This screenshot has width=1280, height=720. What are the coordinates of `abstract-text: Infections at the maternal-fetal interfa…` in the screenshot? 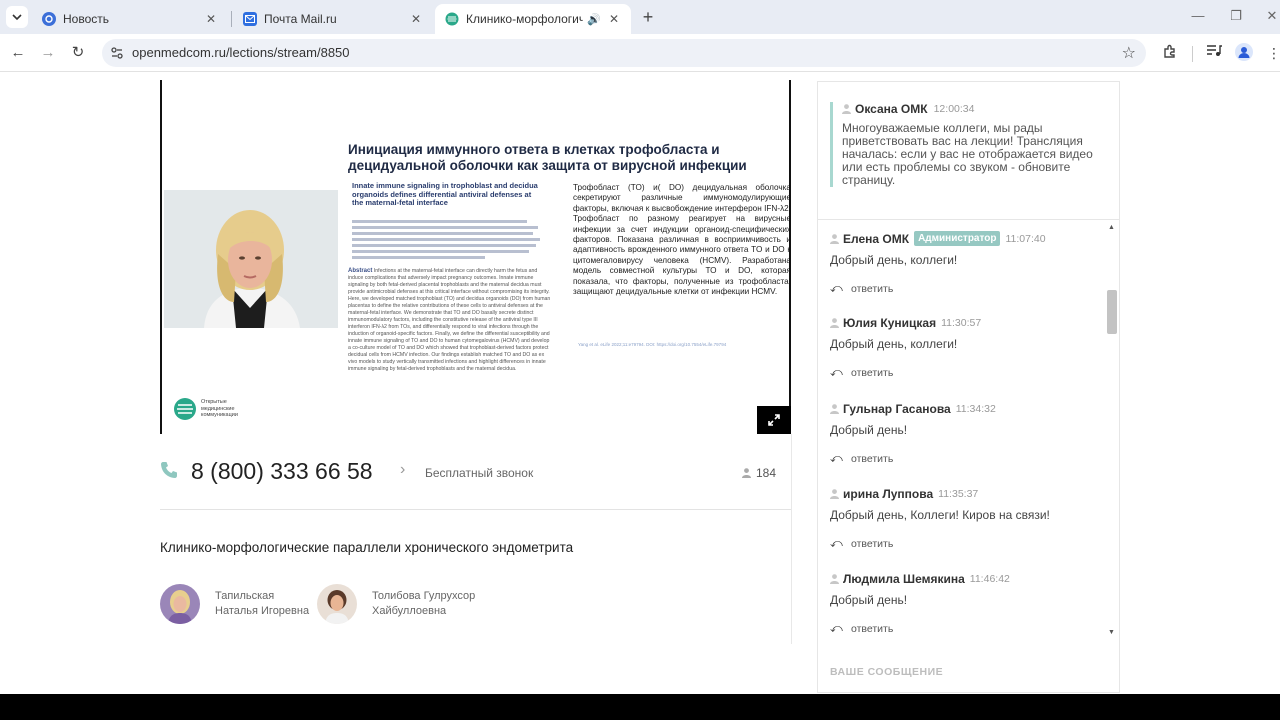 It's located at (449, 320).